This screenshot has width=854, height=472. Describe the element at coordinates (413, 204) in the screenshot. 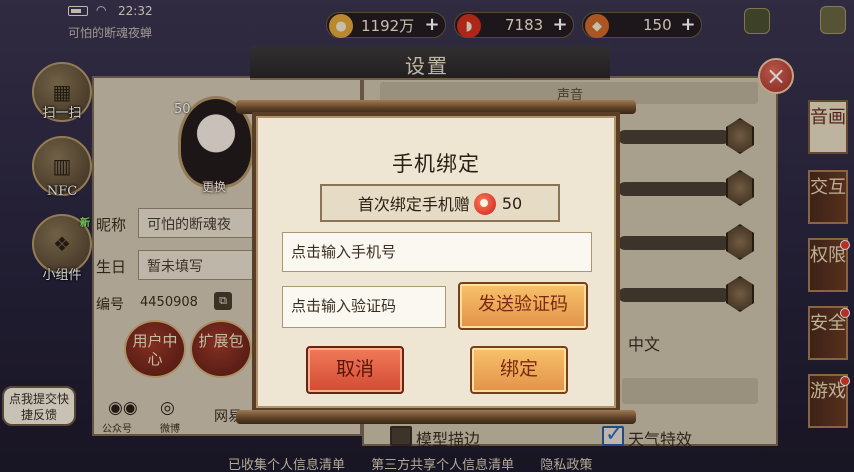

I see `bonus-text: 首次绑定手机赠` at that location.